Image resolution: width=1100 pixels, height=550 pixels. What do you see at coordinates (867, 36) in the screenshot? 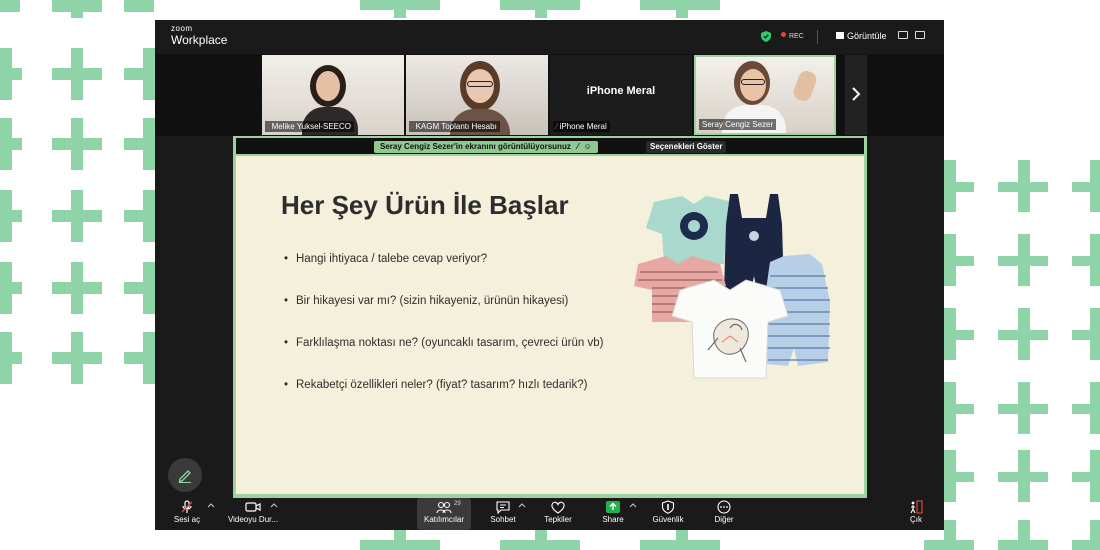
I see `view-label: Görüntüle` at bounding box center [867, 36].